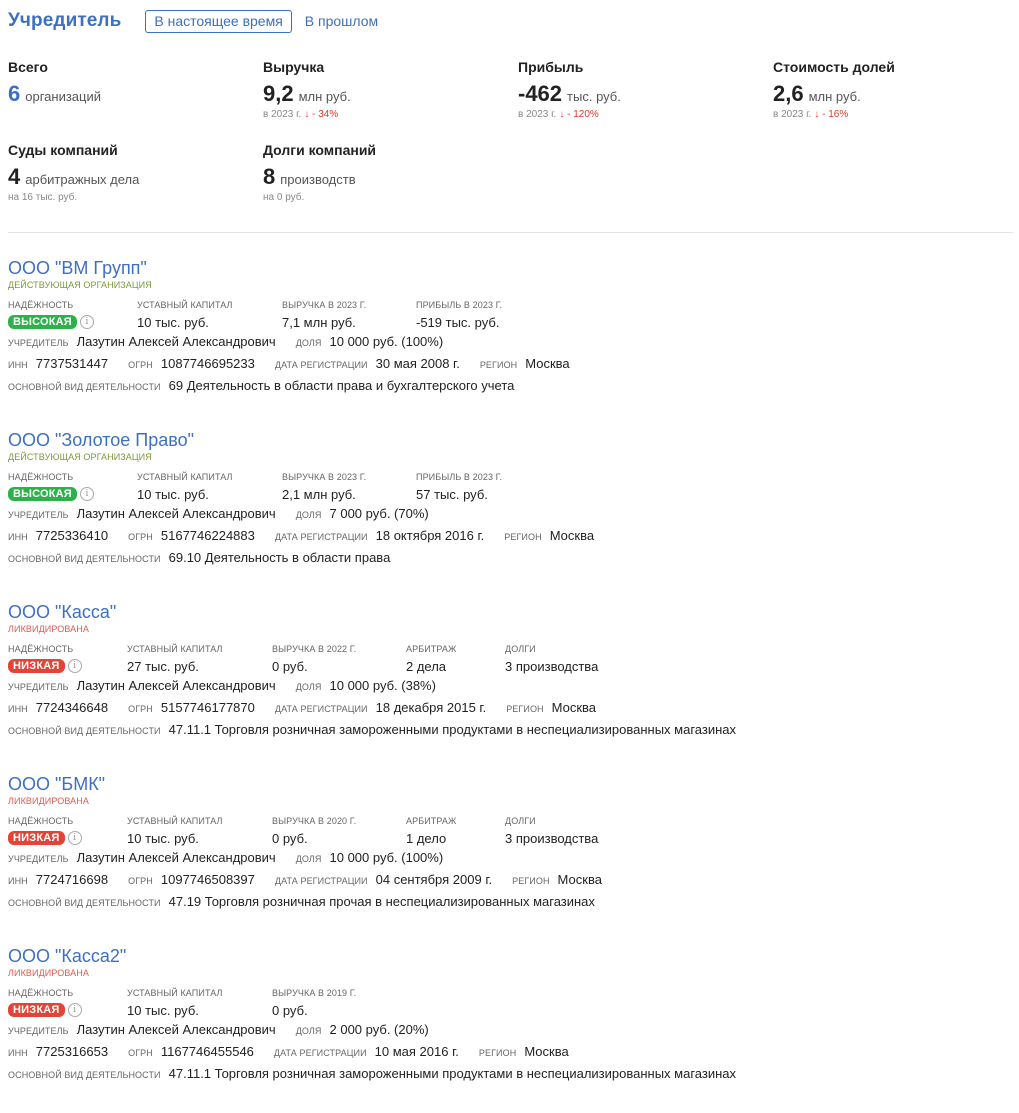 The width and height of the screenshot is (1019, 1113). I want to click on stat-label: Выручка, so click(294, 67).